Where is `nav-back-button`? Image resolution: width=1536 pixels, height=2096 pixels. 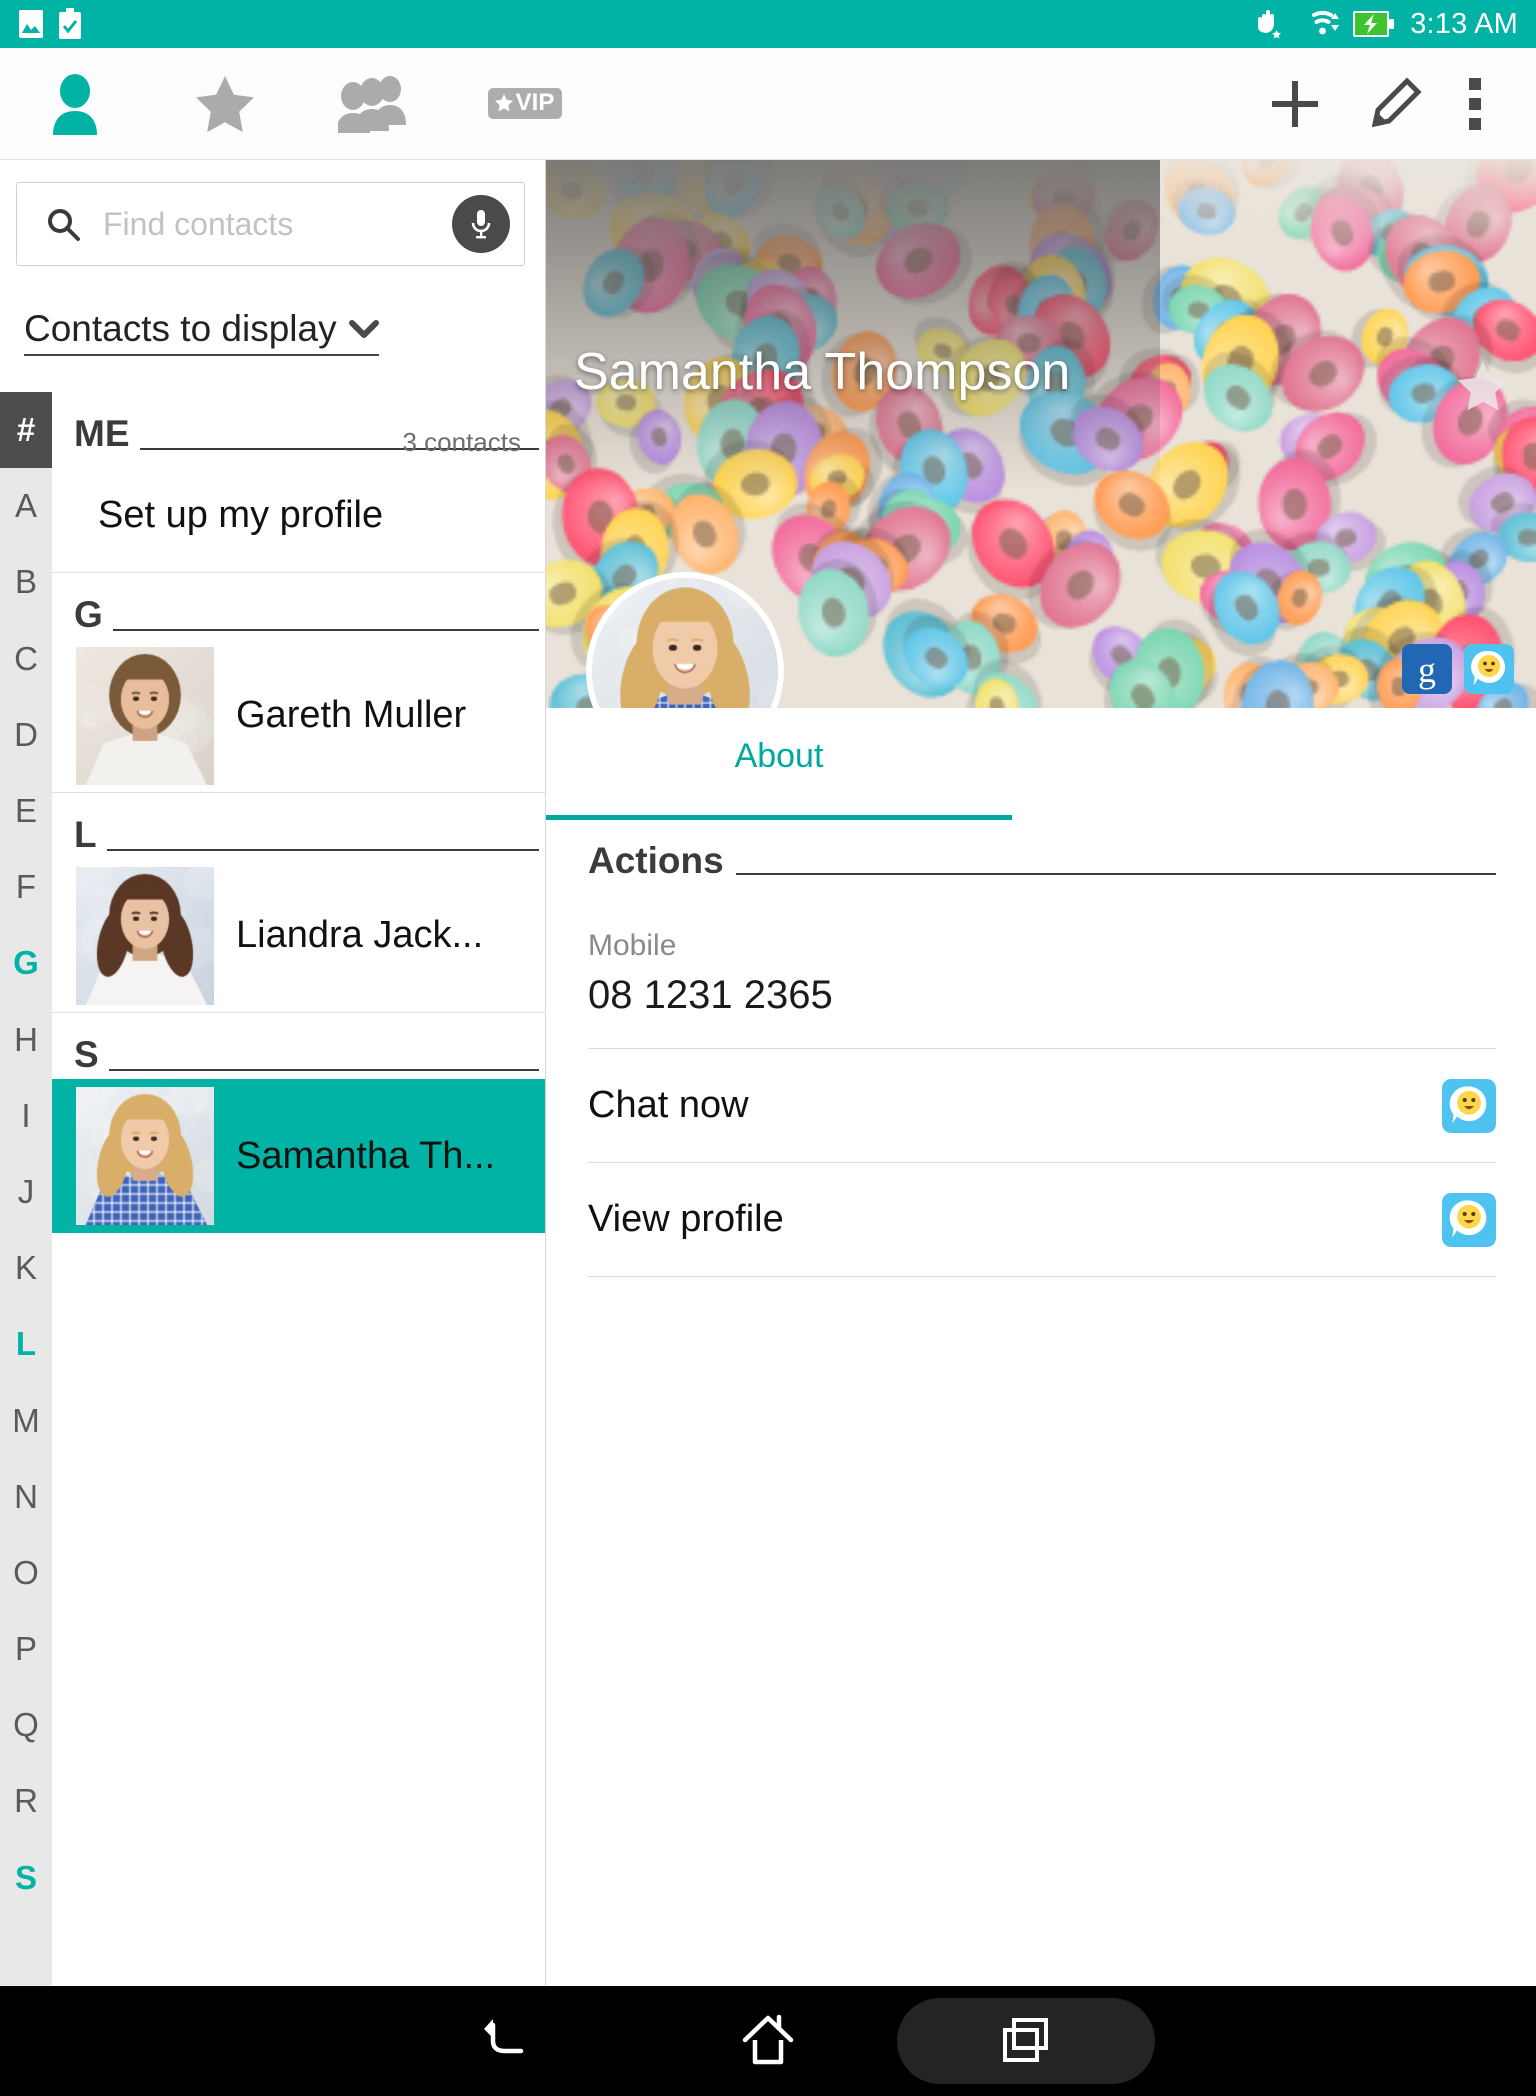 nav-back-button is located at coordinates (510, 2041).